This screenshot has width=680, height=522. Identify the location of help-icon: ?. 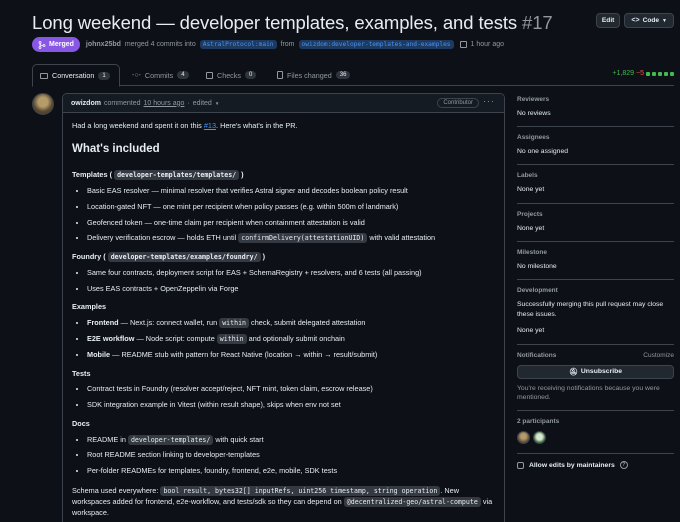
(623, 465).